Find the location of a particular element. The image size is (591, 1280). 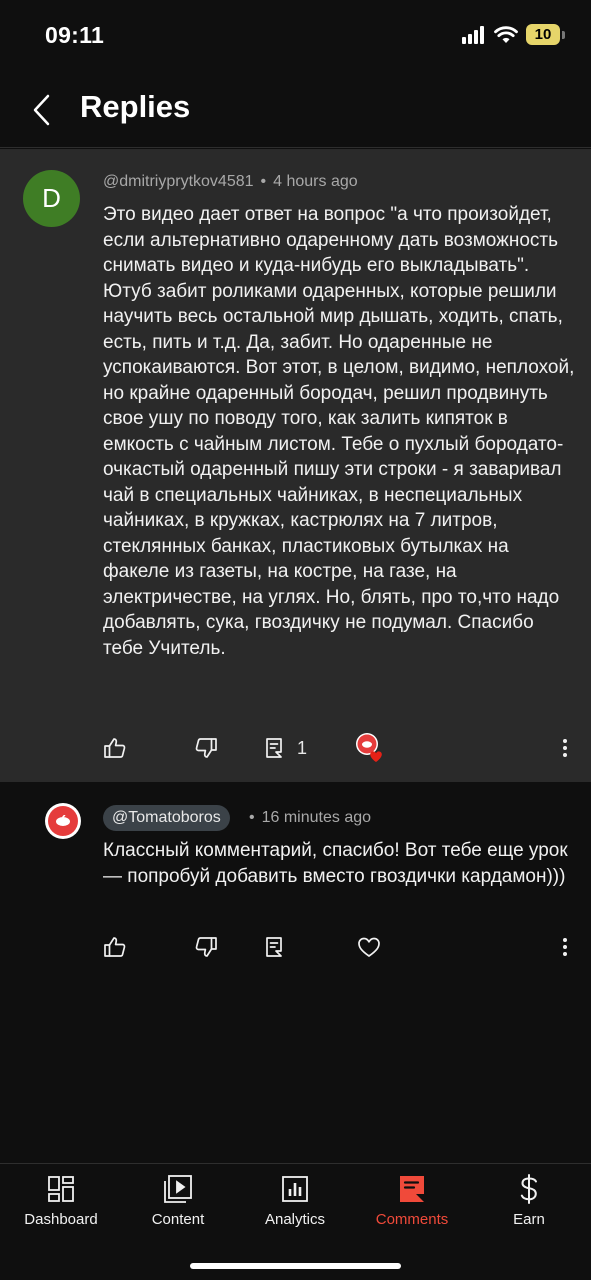

status-bar: 09:11 10 is located at coordinates (295, 35).